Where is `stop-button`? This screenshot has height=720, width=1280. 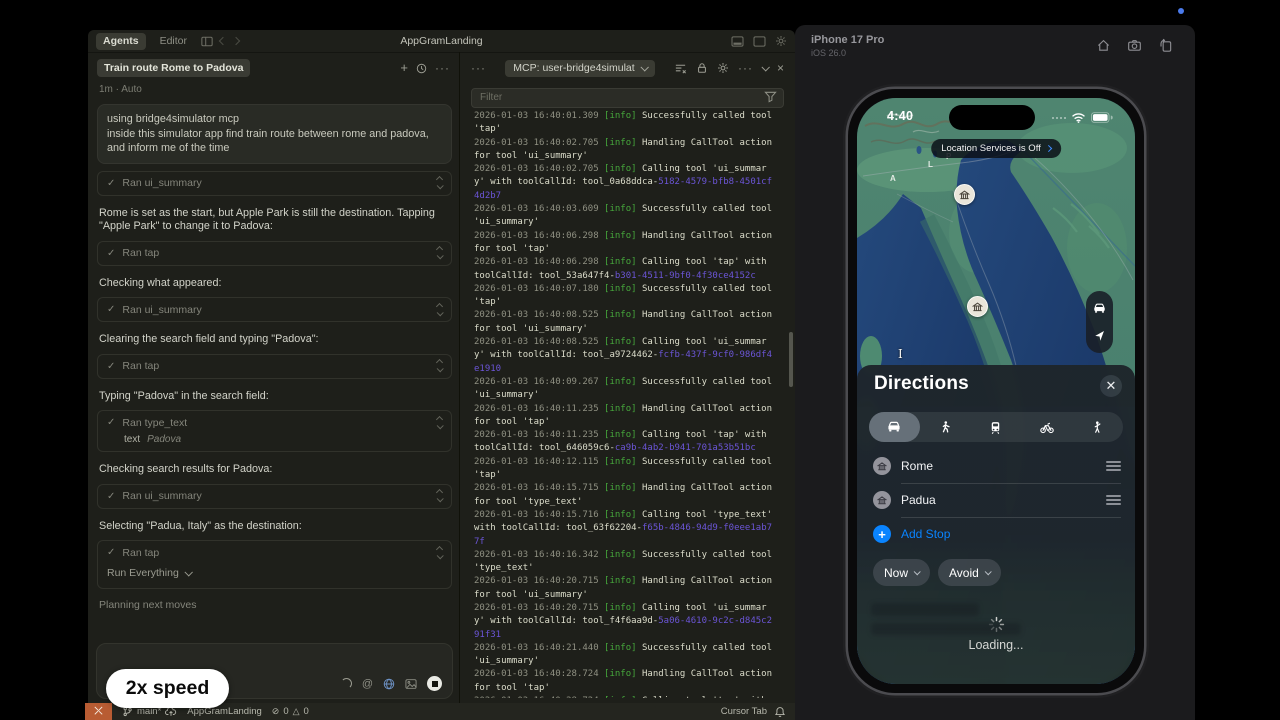 stop-button is located at coordinates (434, 683).